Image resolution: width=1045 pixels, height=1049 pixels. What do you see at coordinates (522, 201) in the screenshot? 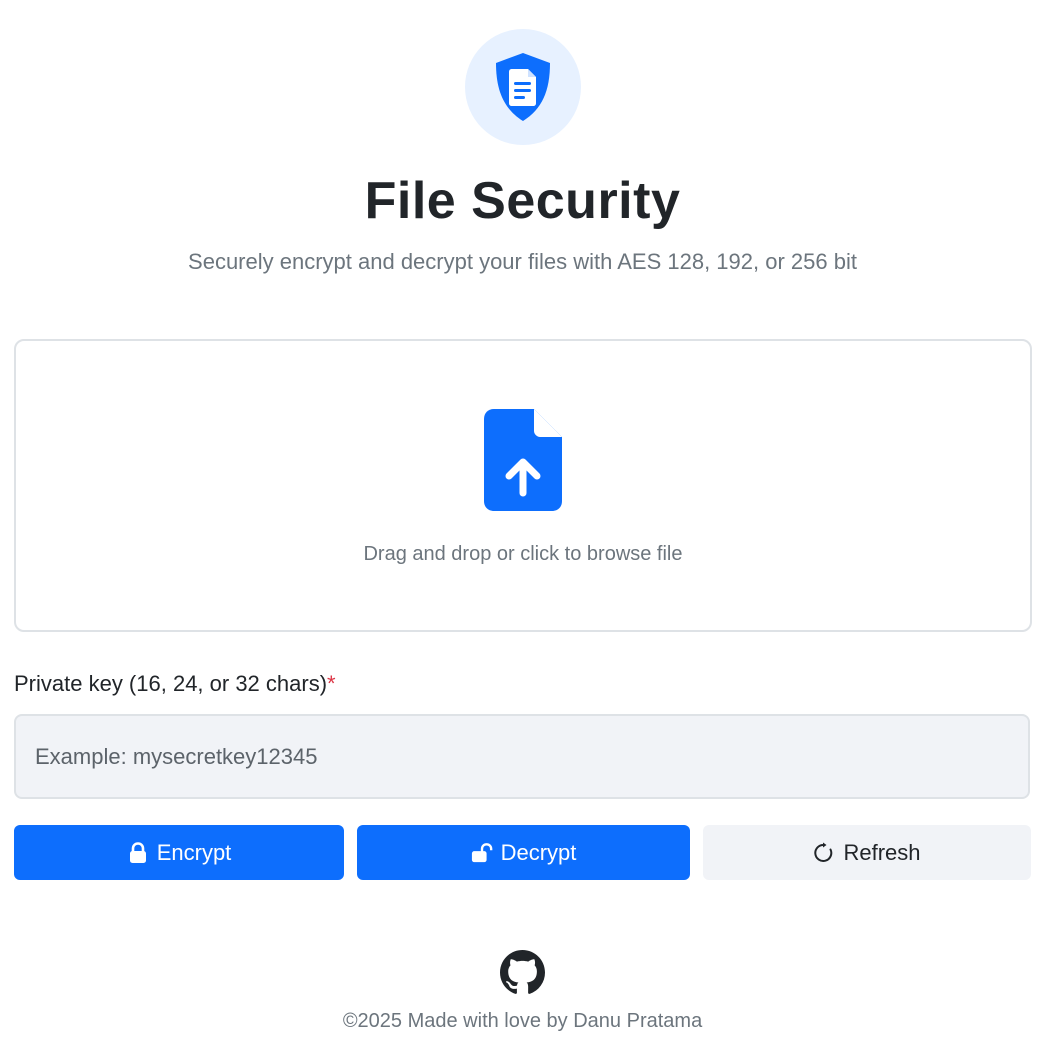
I see `page-title: File Security` at bounding box center [522, 201].